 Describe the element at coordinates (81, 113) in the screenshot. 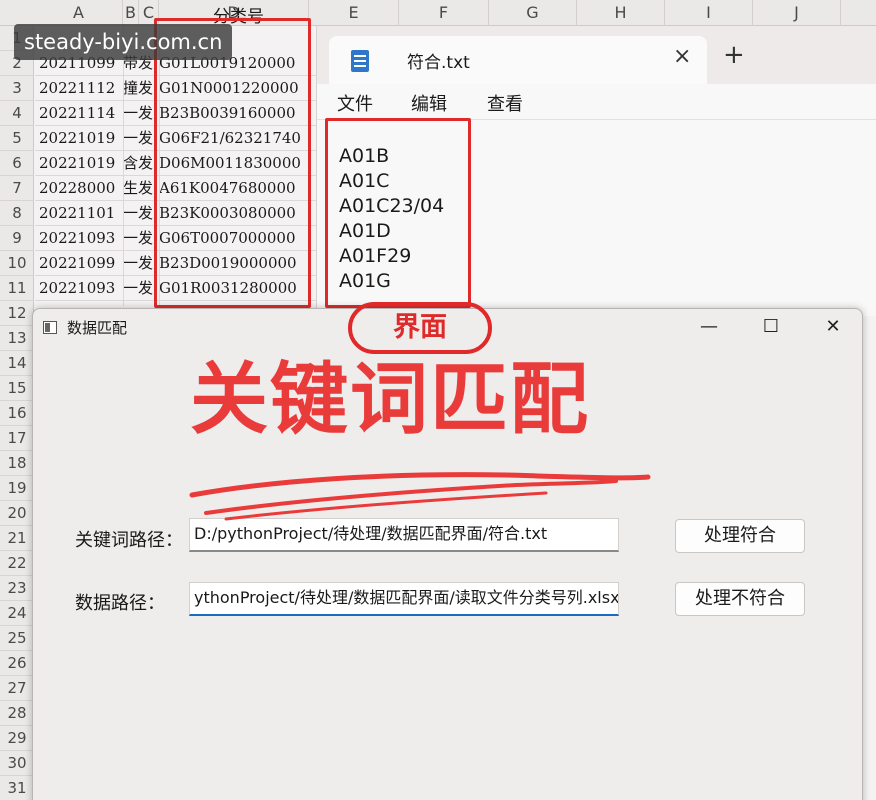

I see `cell-a: 20221114` at that location.